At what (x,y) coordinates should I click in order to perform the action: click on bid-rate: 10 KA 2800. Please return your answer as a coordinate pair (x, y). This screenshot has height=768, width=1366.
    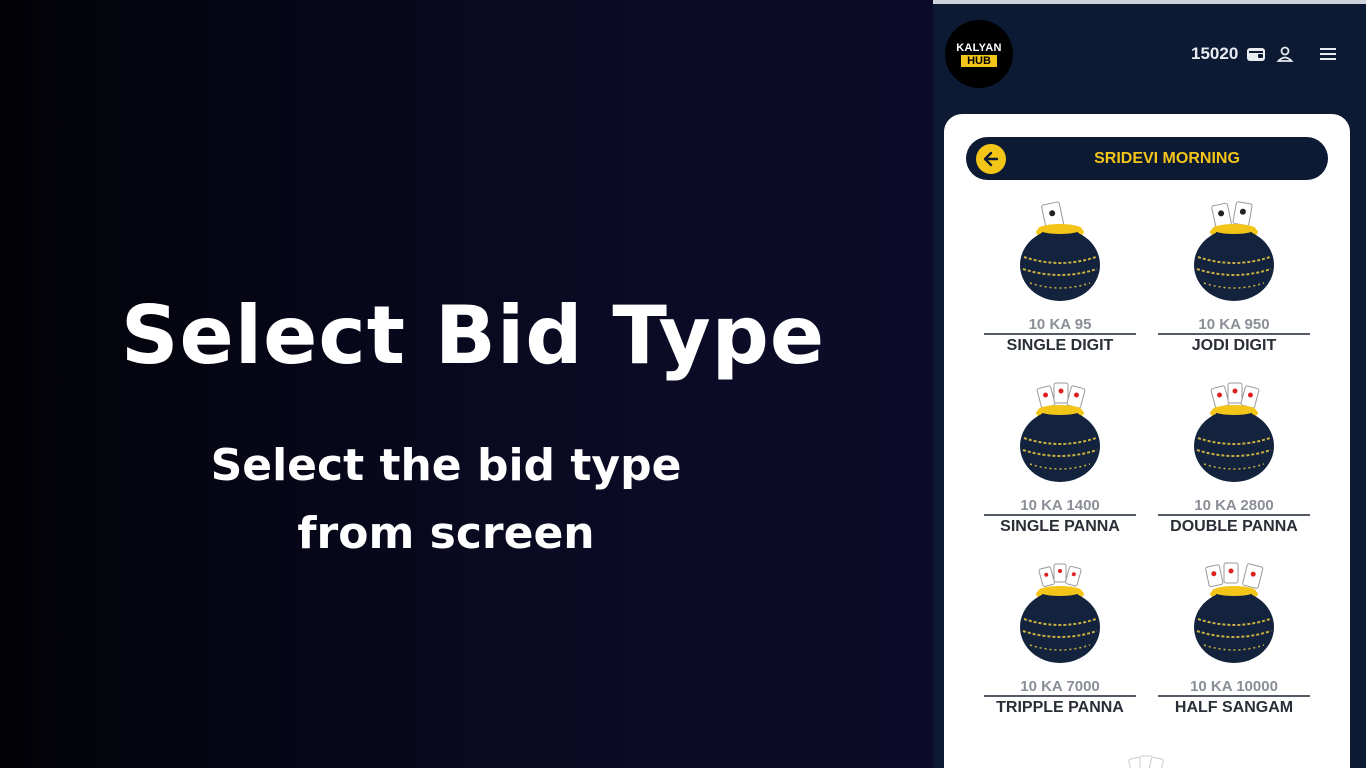
    Looking at the image, I should click on (1234, 505).